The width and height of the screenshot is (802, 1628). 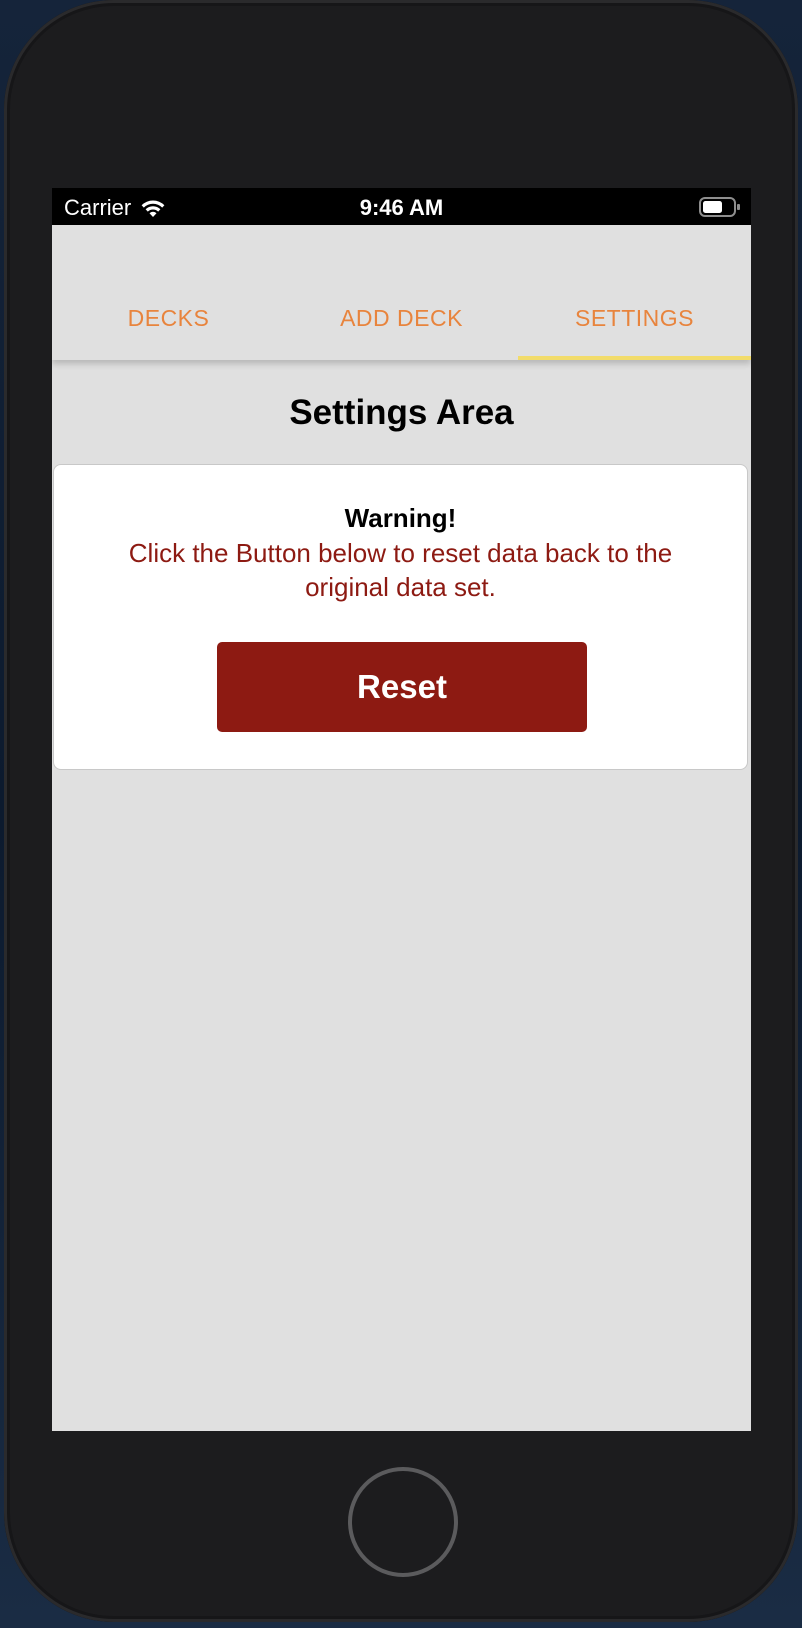 I want to click on status-bar: Carrier 9:46 AM, so click(x=401, y=206).